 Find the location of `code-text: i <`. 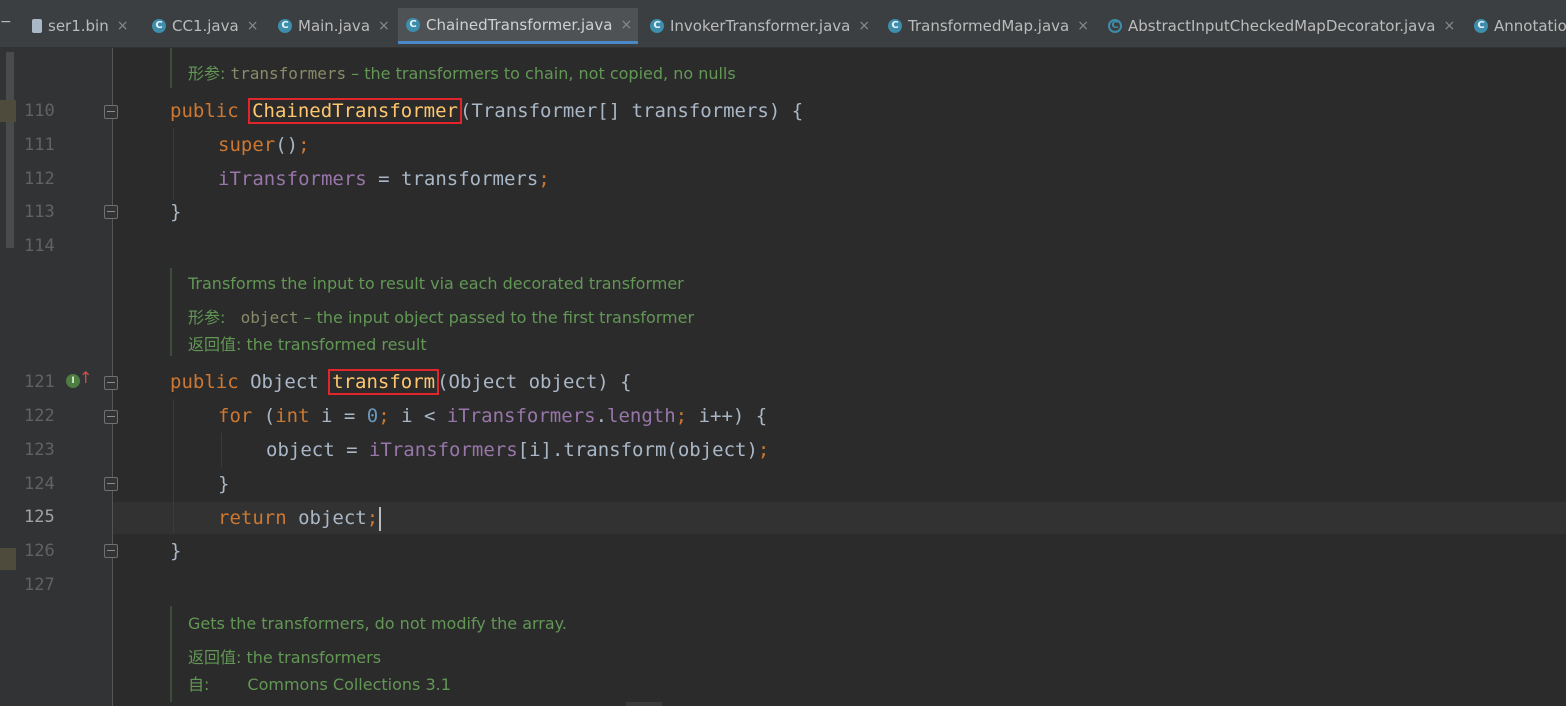

code-text: i < is located at coordinates (424, 416).